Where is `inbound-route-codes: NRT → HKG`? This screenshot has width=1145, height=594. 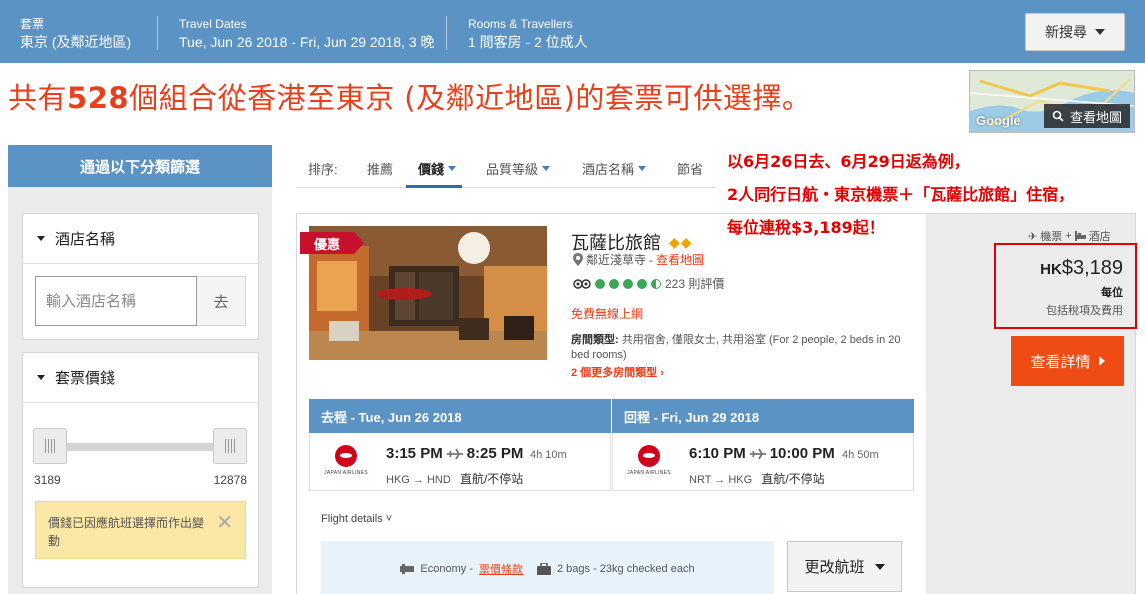 inbound-route-codes: NRT → HKG is located at coordinates (721, 480).